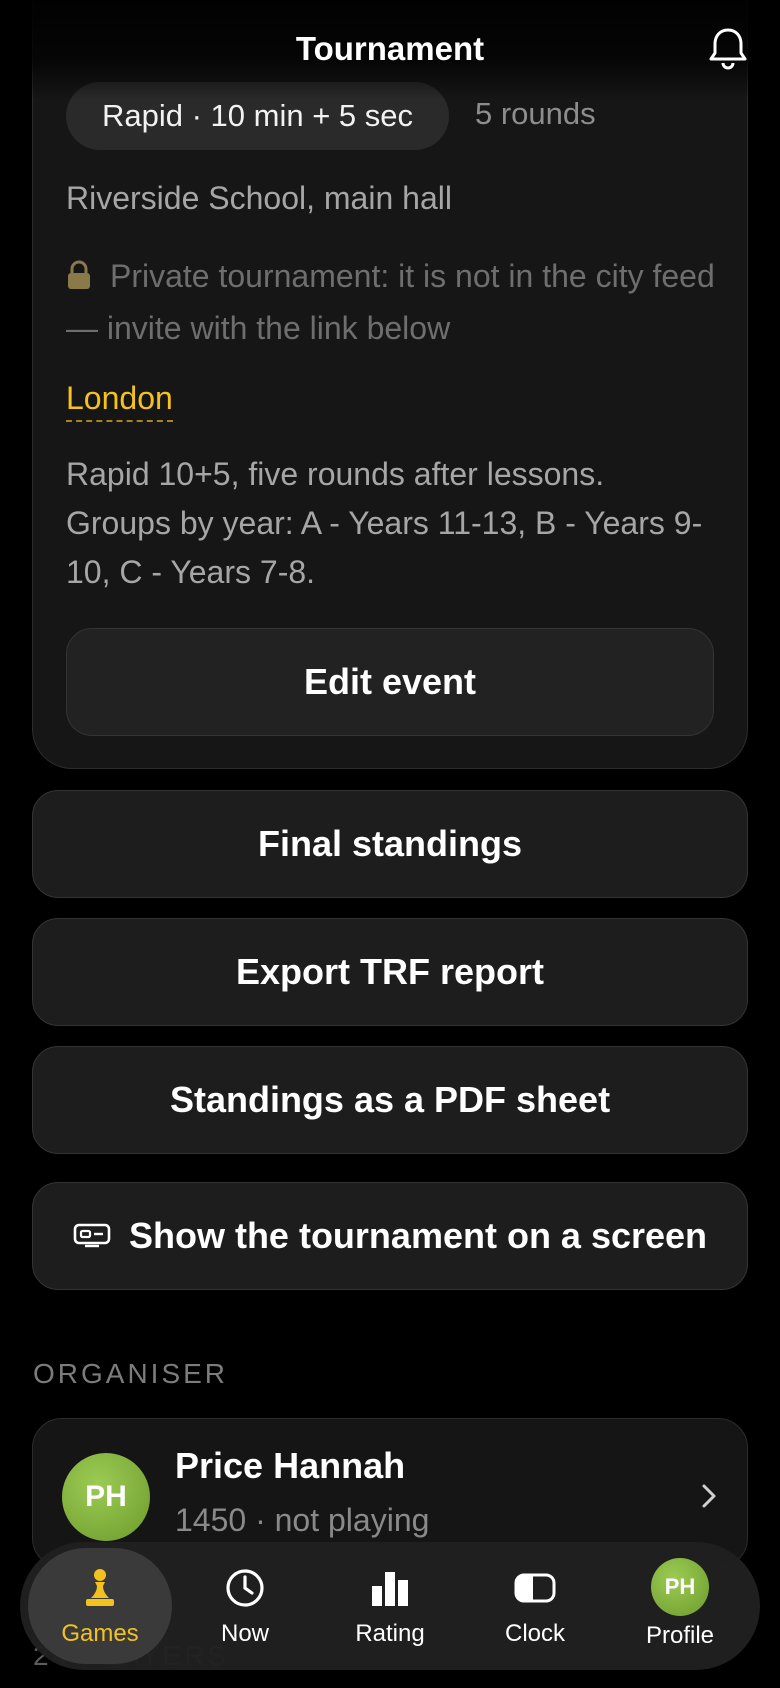 This screenshot has width=780, height=1688. What do you see at coordinates (79, 274) in the screenshot?
I see `lock-icon` at bounding box center [79, 274].